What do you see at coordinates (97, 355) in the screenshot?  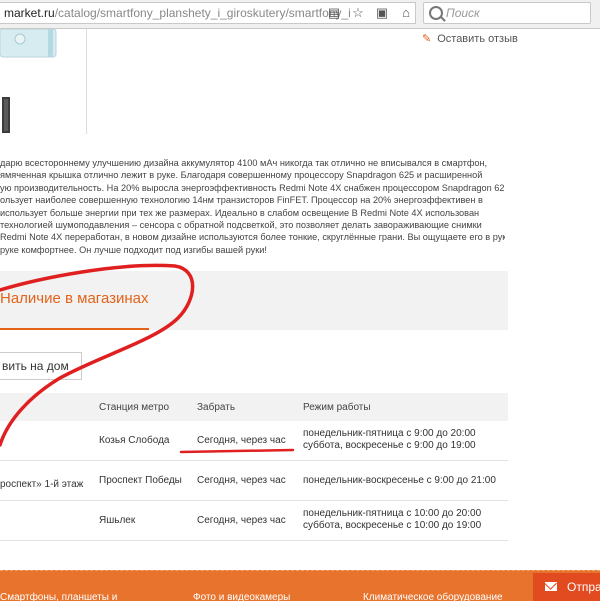 I see `annotation-circle-stroke` at bounding box center [97, 355].